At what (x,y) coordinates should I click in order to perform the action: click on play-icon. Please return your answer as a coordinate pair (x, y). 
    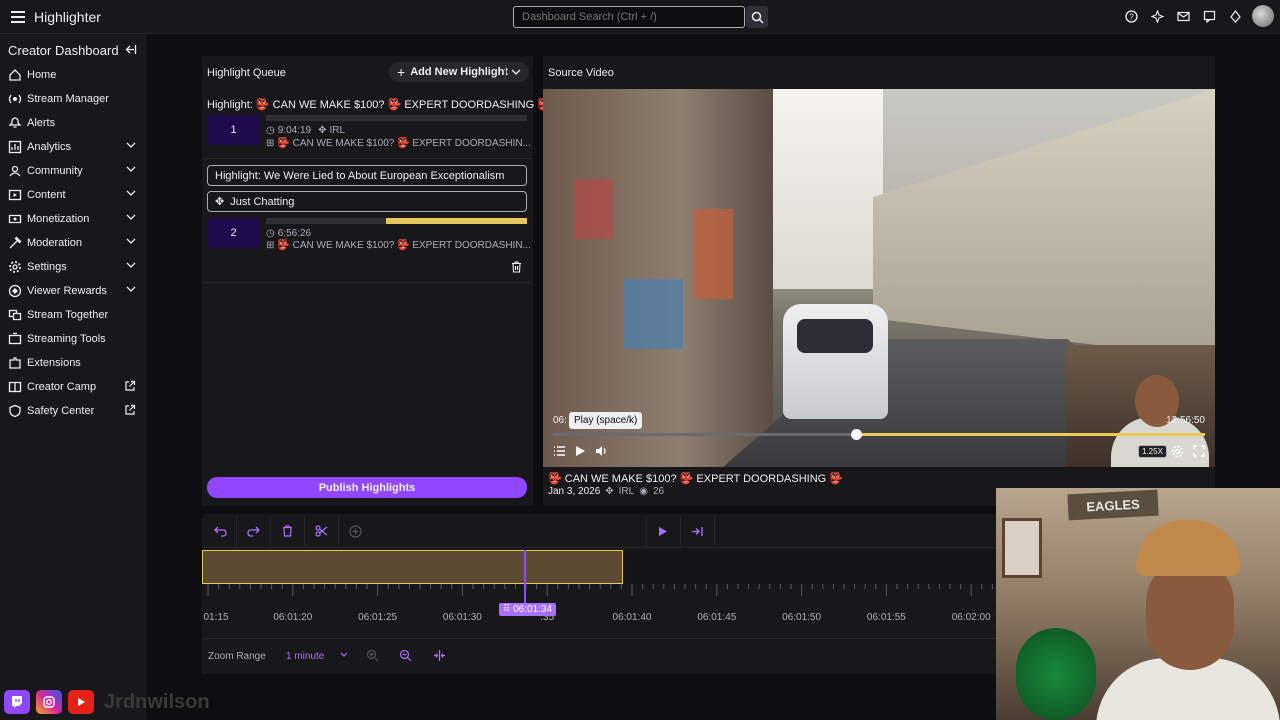
    Looking at the image, I should click on (580, 451).